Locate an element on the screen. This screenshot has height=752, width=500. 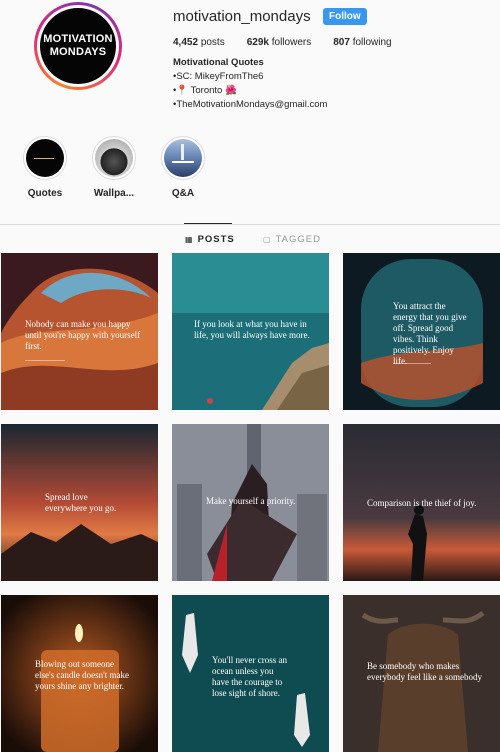
profile-stats: 4,452 posts 629k followers 807 following is located at coordinates (282, 42).